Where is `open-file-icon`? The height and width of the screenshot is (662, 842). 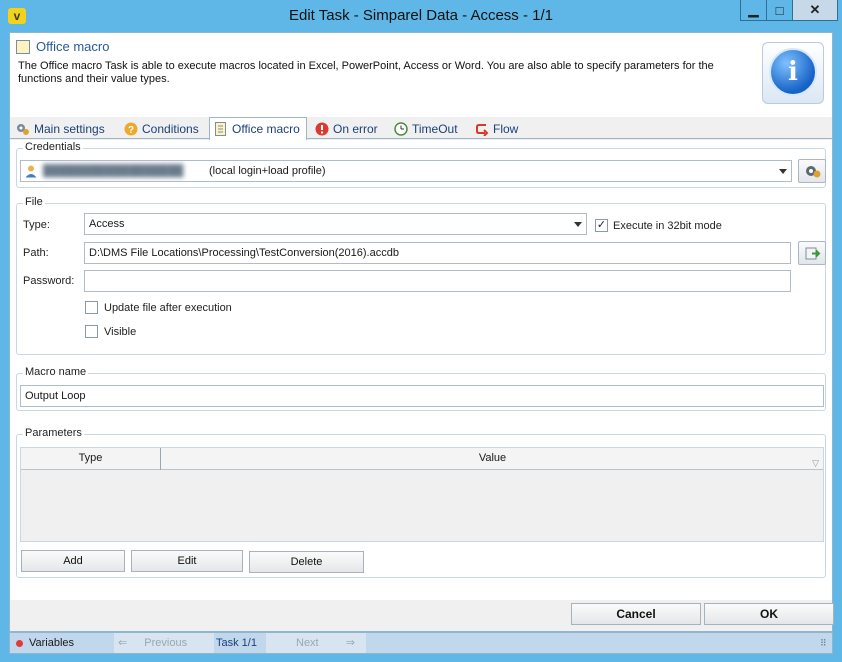 open-file-icon is located at coordinates (813, 253).